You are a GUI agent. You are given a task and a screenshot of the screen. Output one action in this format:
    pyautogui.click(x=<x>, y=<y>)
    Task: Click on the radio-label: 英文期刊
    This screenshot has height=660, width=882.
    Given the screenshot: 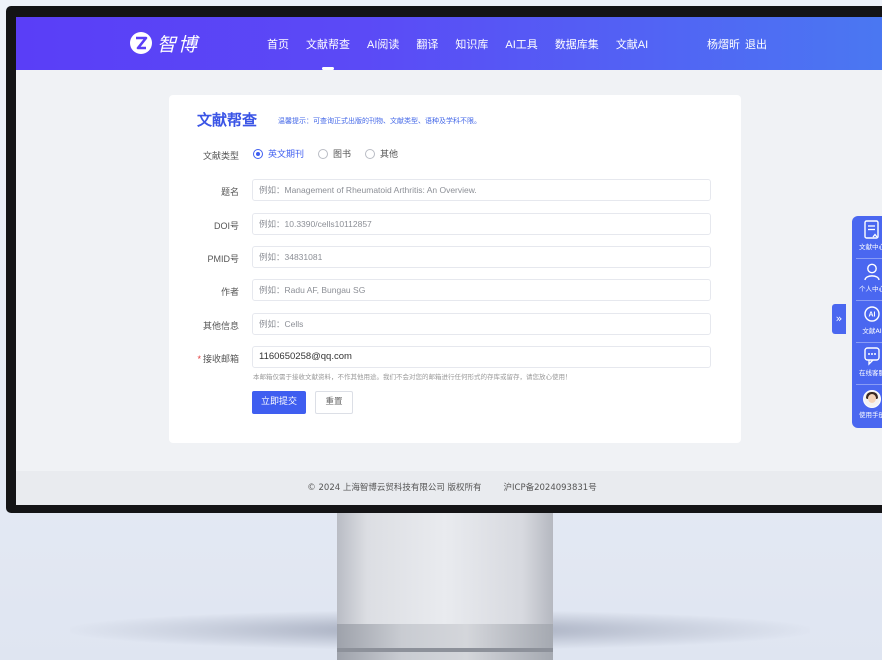 What is the action you would take?
    pyautogui.click(x=286, y=154)
    